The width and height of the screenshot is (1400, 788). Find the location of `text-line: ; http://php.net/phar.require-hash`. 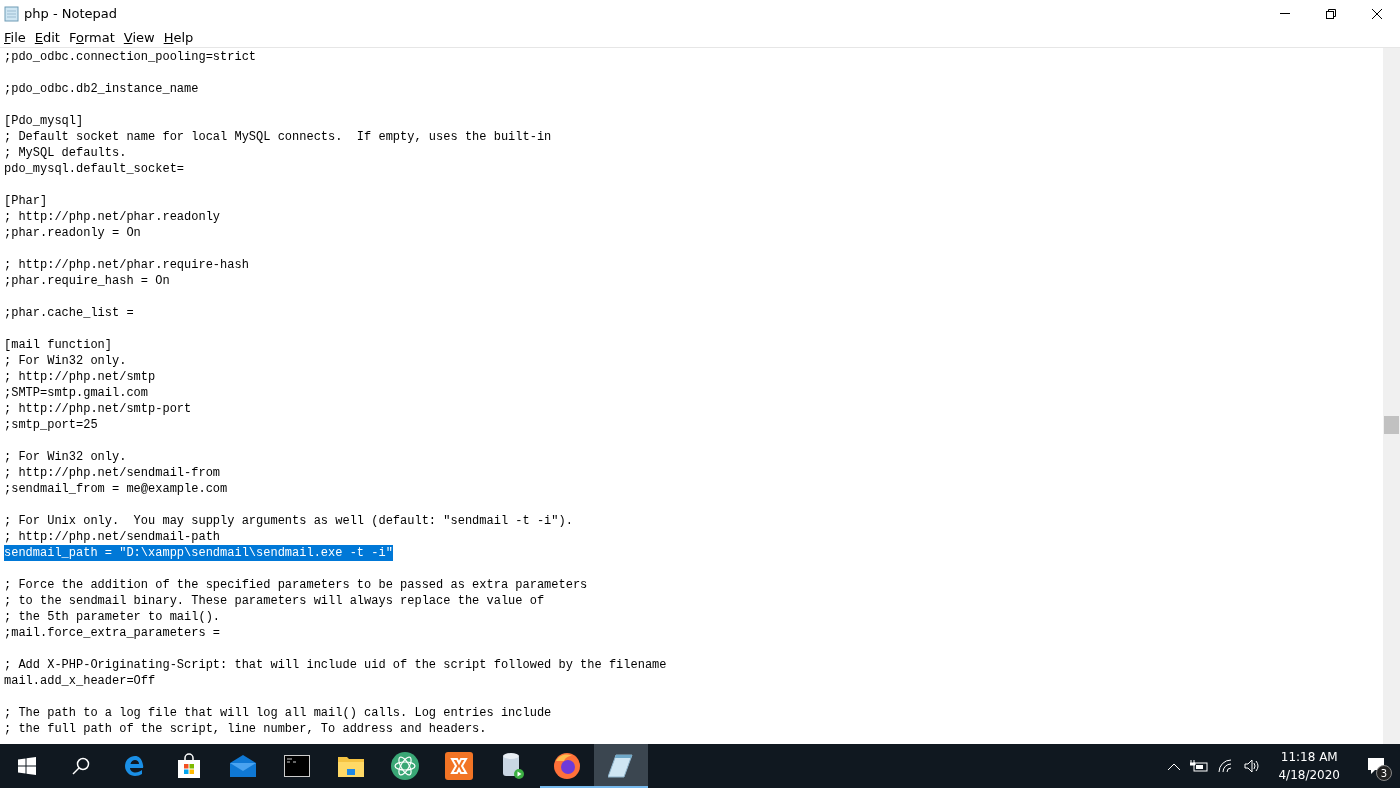

text-line: ; http://php.net/phar.require-hash is located at coordinates (126, 265).